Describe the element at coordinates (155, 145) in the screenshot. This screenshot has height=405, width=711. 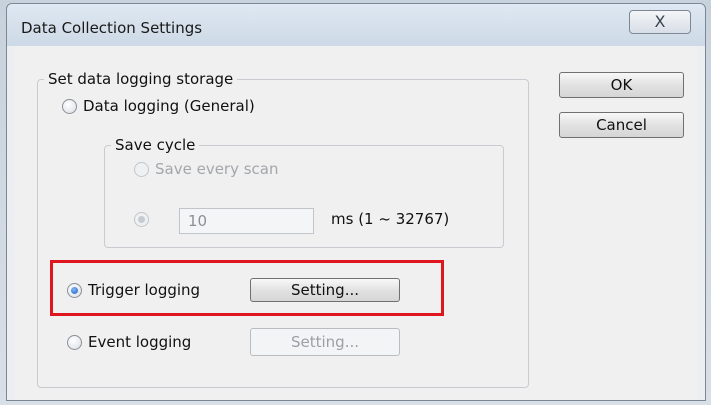
I see `save-cycle-legend: Save cycle` at that location.